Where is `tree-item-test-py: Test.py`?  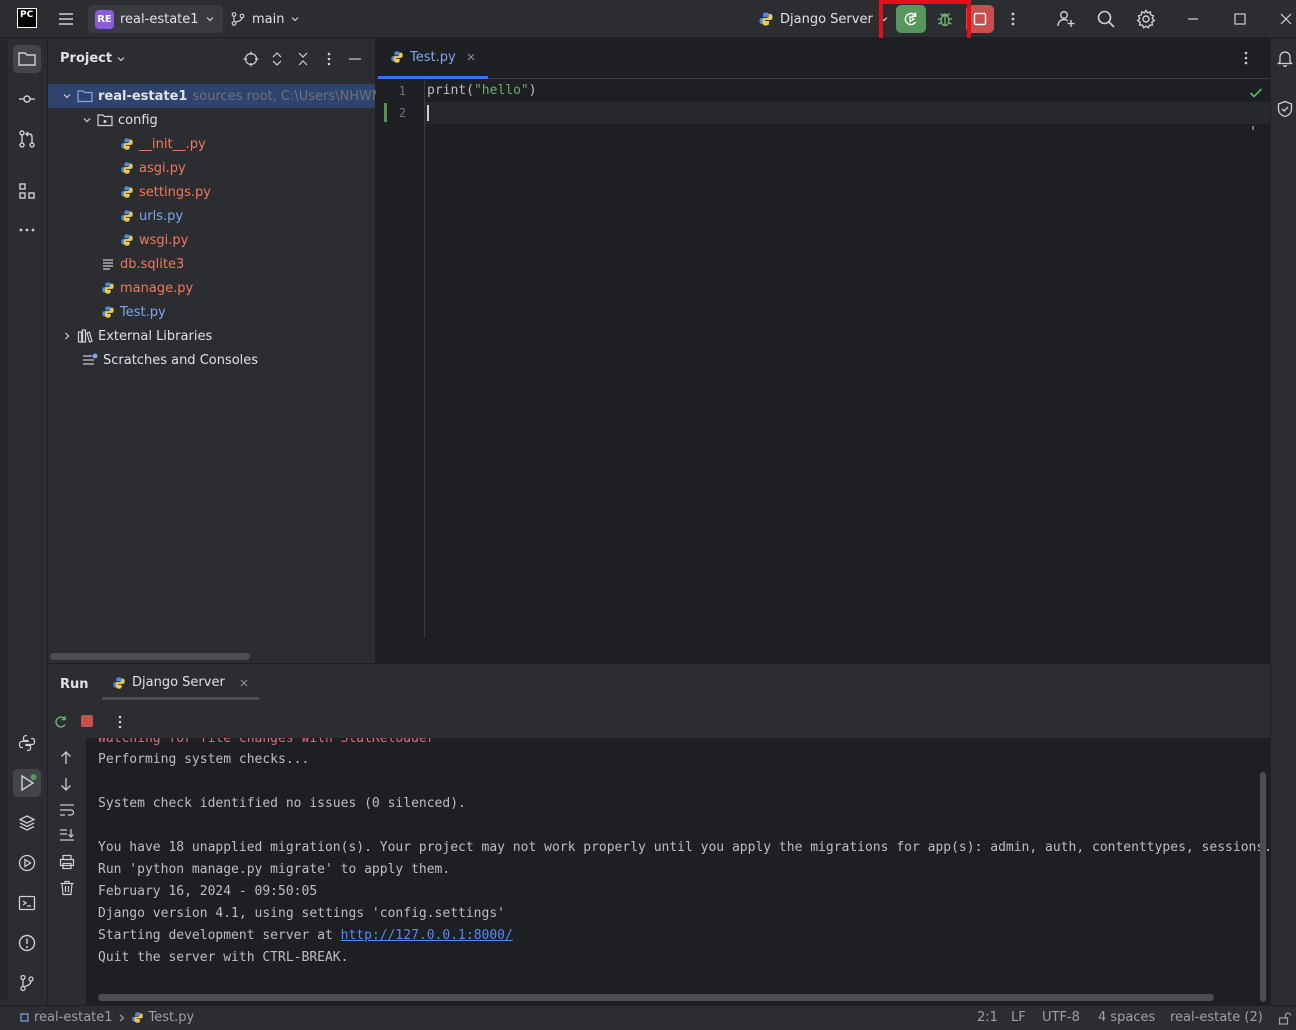
tree-item-test-py: Test.py is located at coordinates (211, 312).